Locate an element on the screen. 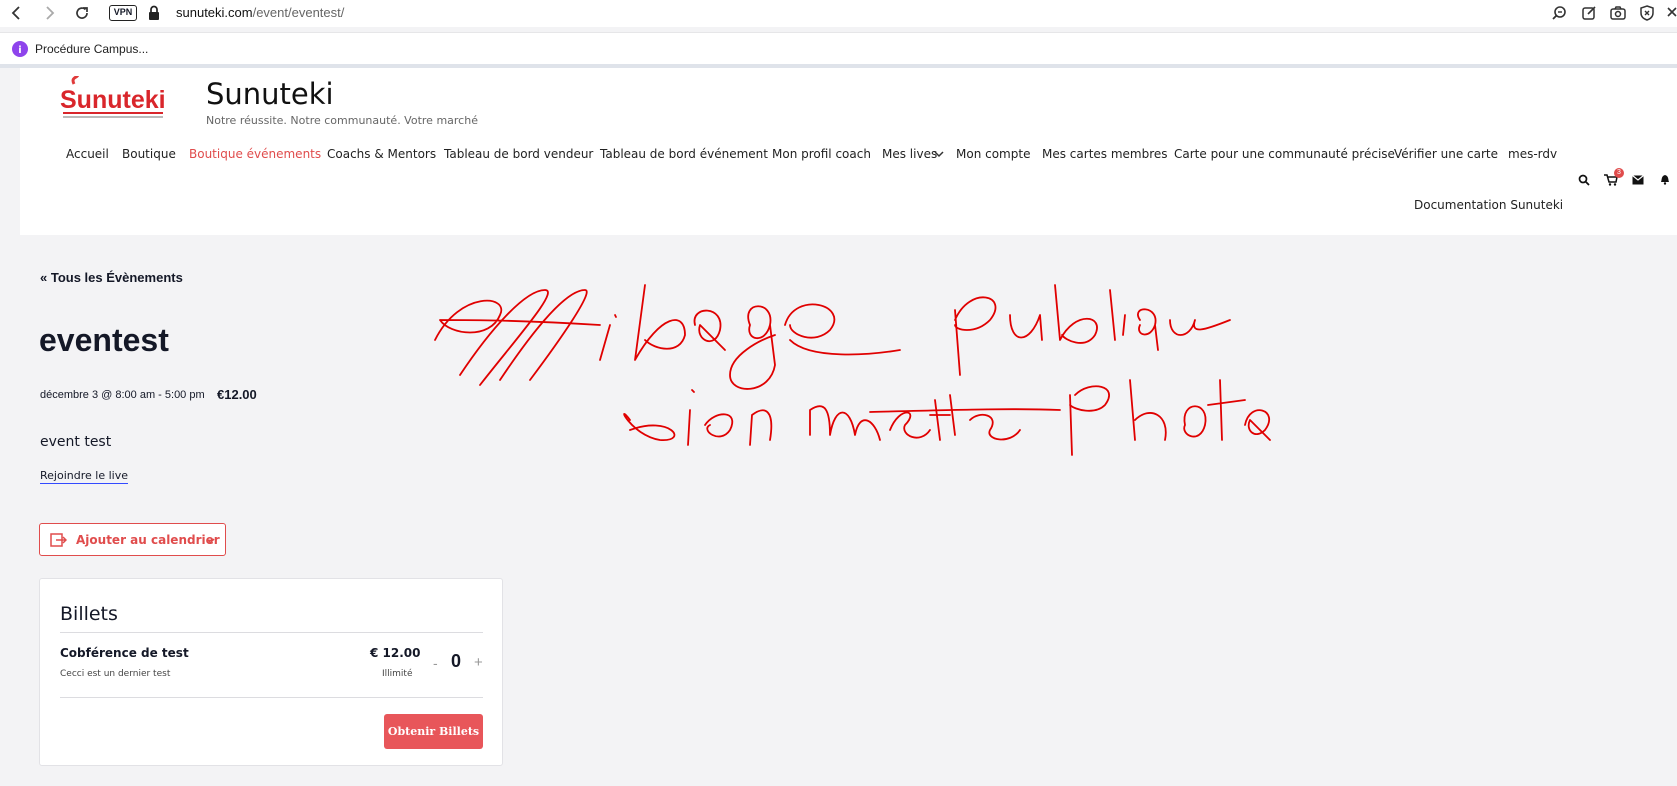 The width and height of the screenshot is (1677, 786). event-title: eventest is located at coordinates (104, 340).